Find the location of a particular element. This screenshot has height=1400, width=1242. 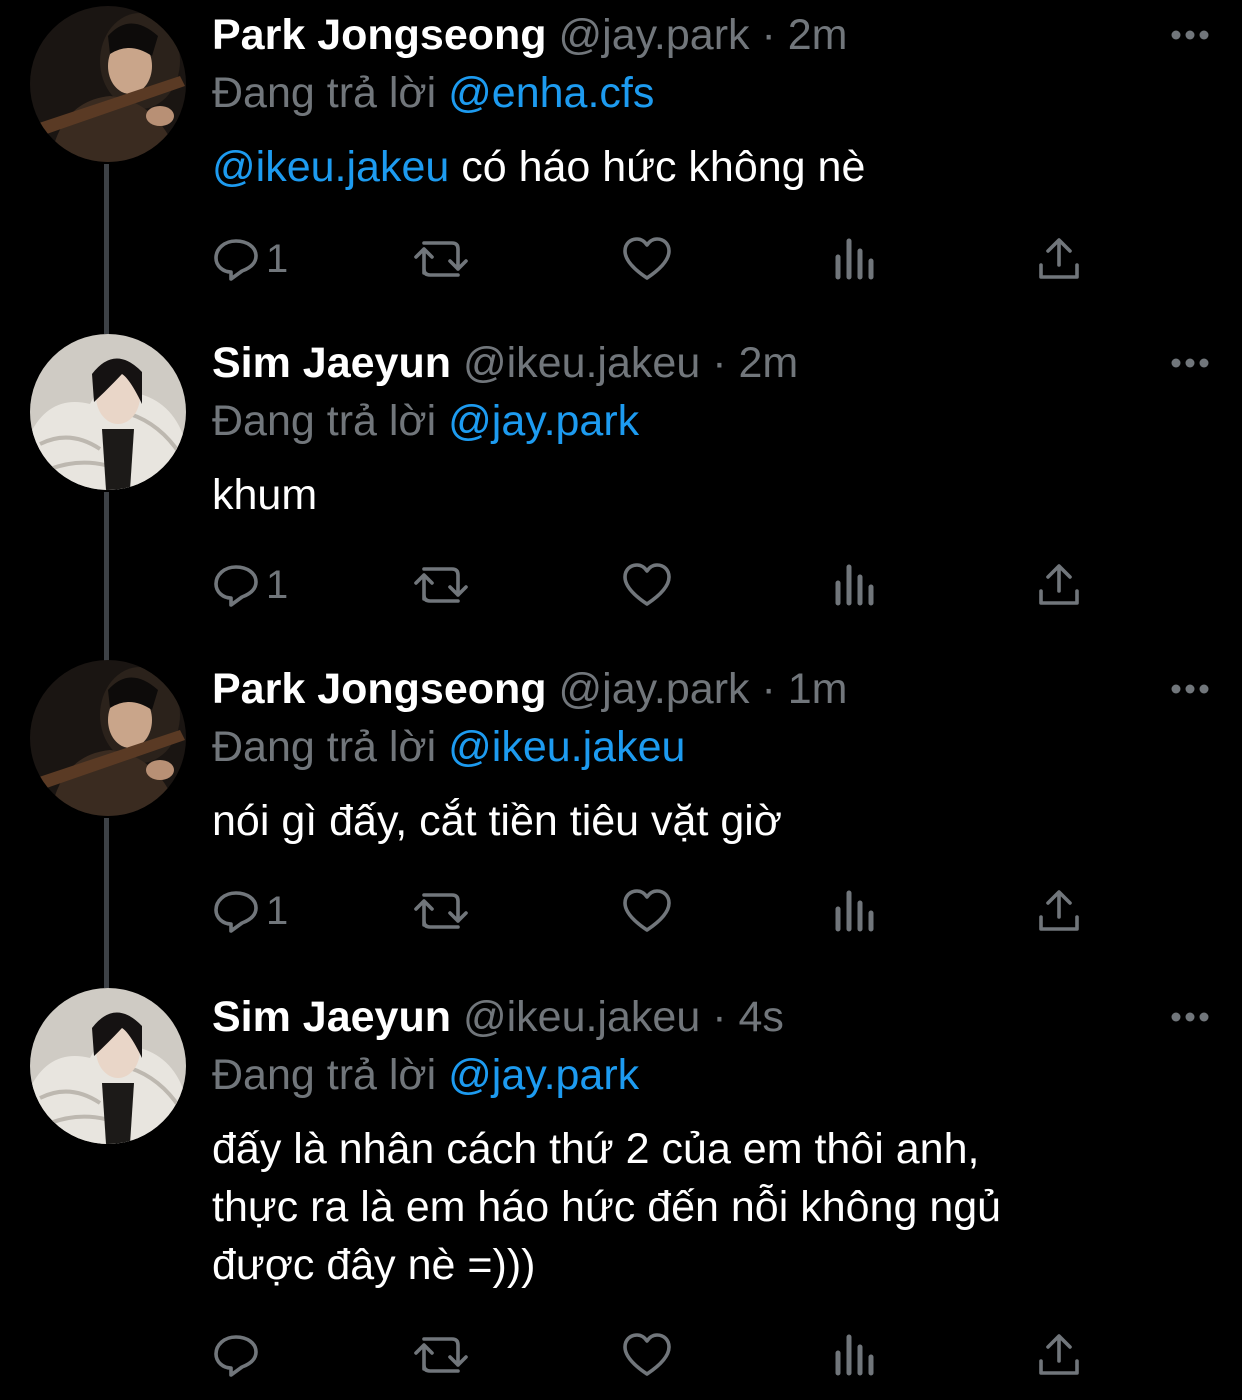

timestamp: 4s is located at coordinates (760, 1017).